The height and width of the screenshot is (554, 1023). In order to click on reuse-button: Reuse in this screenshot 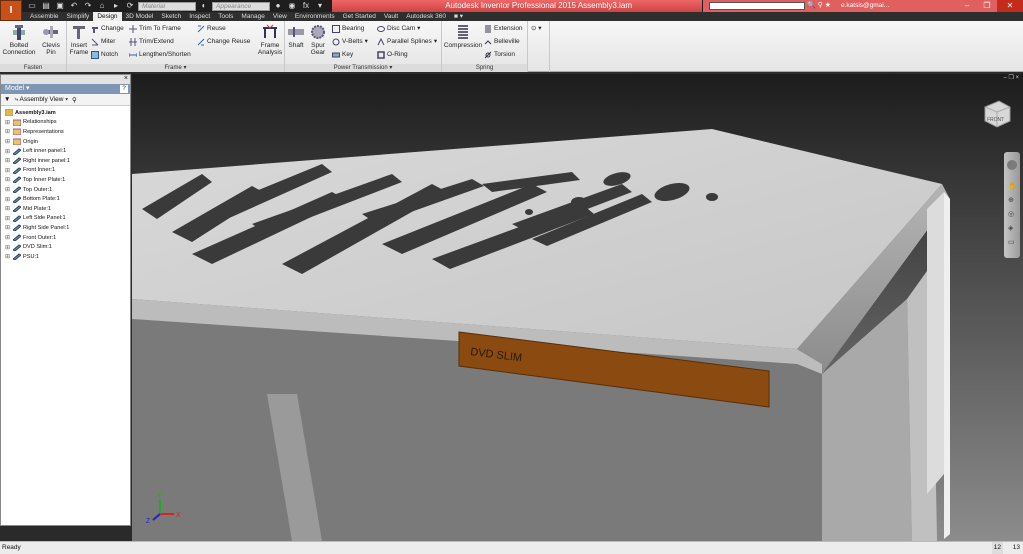, I will do `click(211, 29)`.